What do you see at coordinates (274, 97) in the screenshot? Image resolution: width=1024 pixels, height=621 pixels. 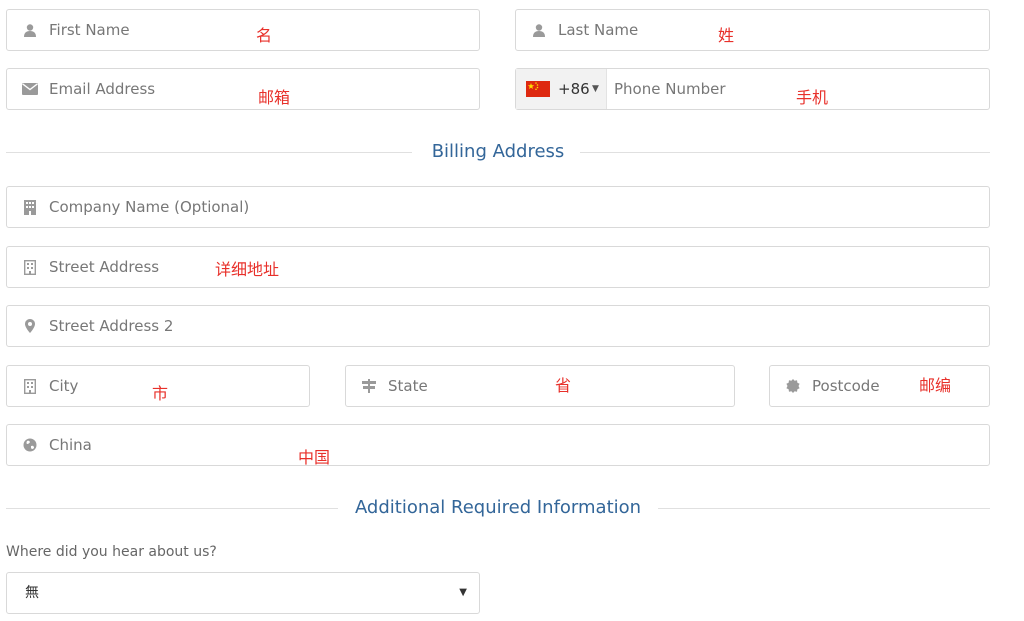 I see `email-annotation: 邮箱` at bounding box center [274, 97].